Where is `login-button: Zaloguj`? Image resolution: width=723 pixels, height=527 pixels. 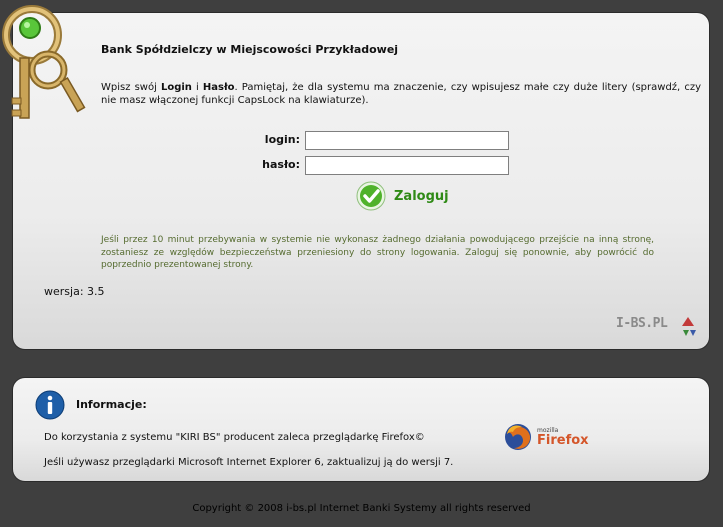
login-button: Zaloguj is located at coordinates (402, 196).